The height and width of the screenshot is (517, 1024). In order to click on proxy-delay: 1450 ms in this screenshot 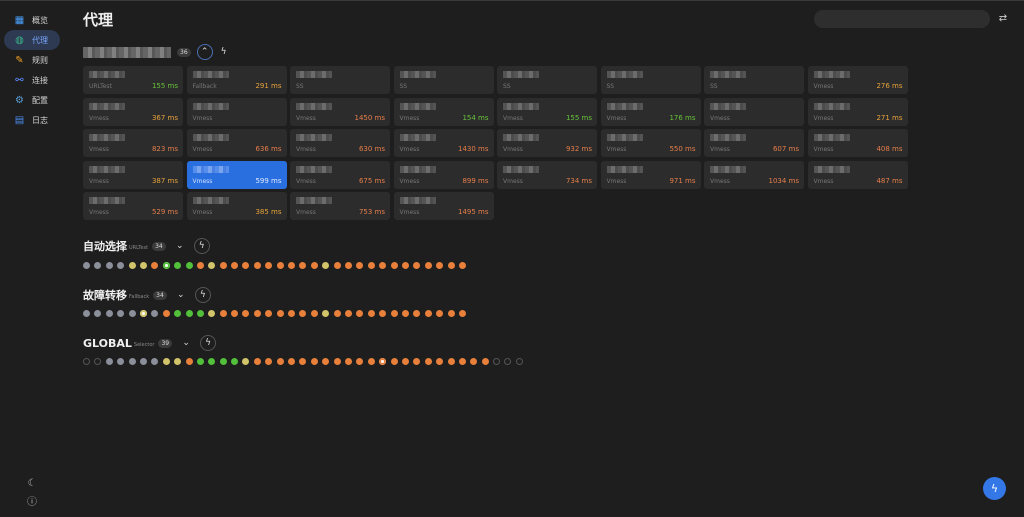, I will do `click(369, 118)`.